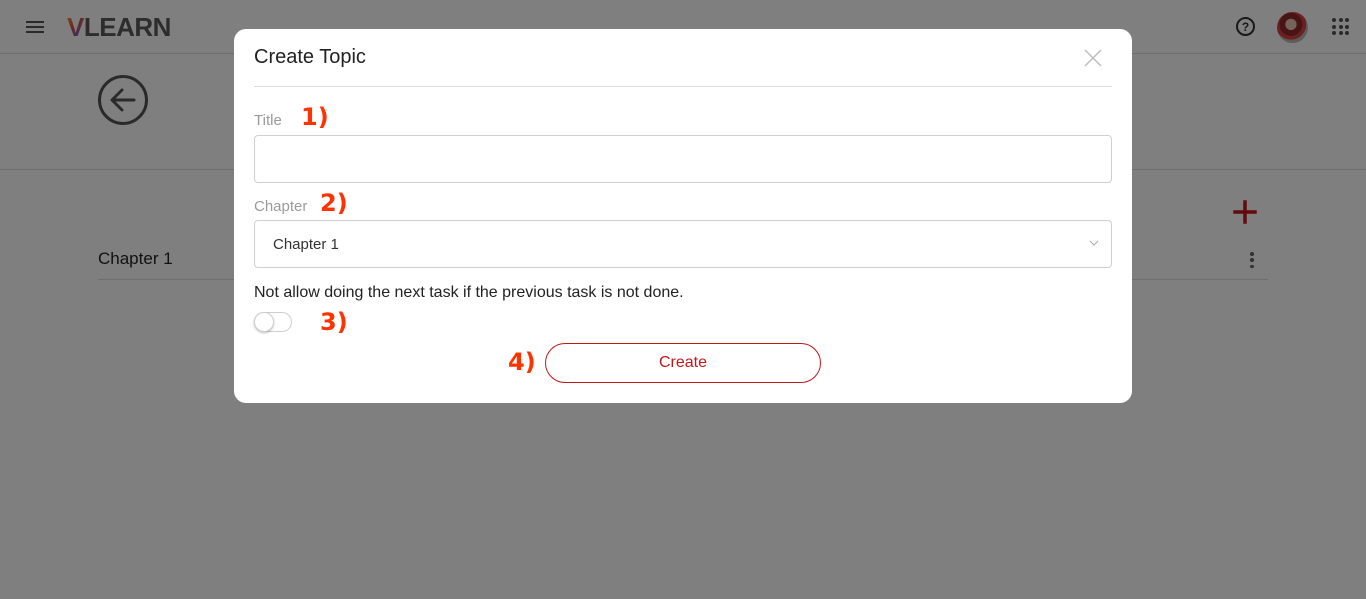 The width and height of the screenshot is (1366, 599). I want to click on modal-divider, so click(683, 86).